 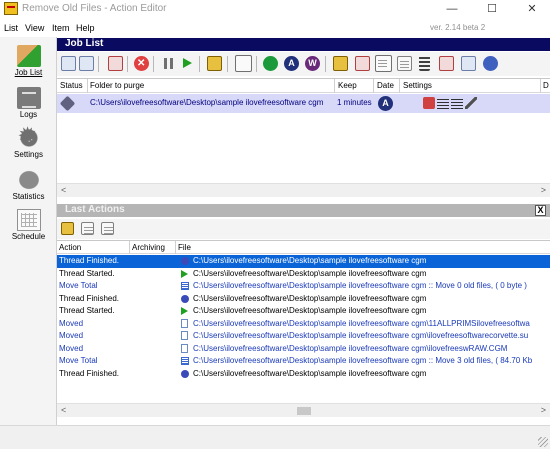 What do you see at coordinates (303, 190) in the screenshot?
I see `job-list-hscrollbar: < >` at bounding box center [303, 190].